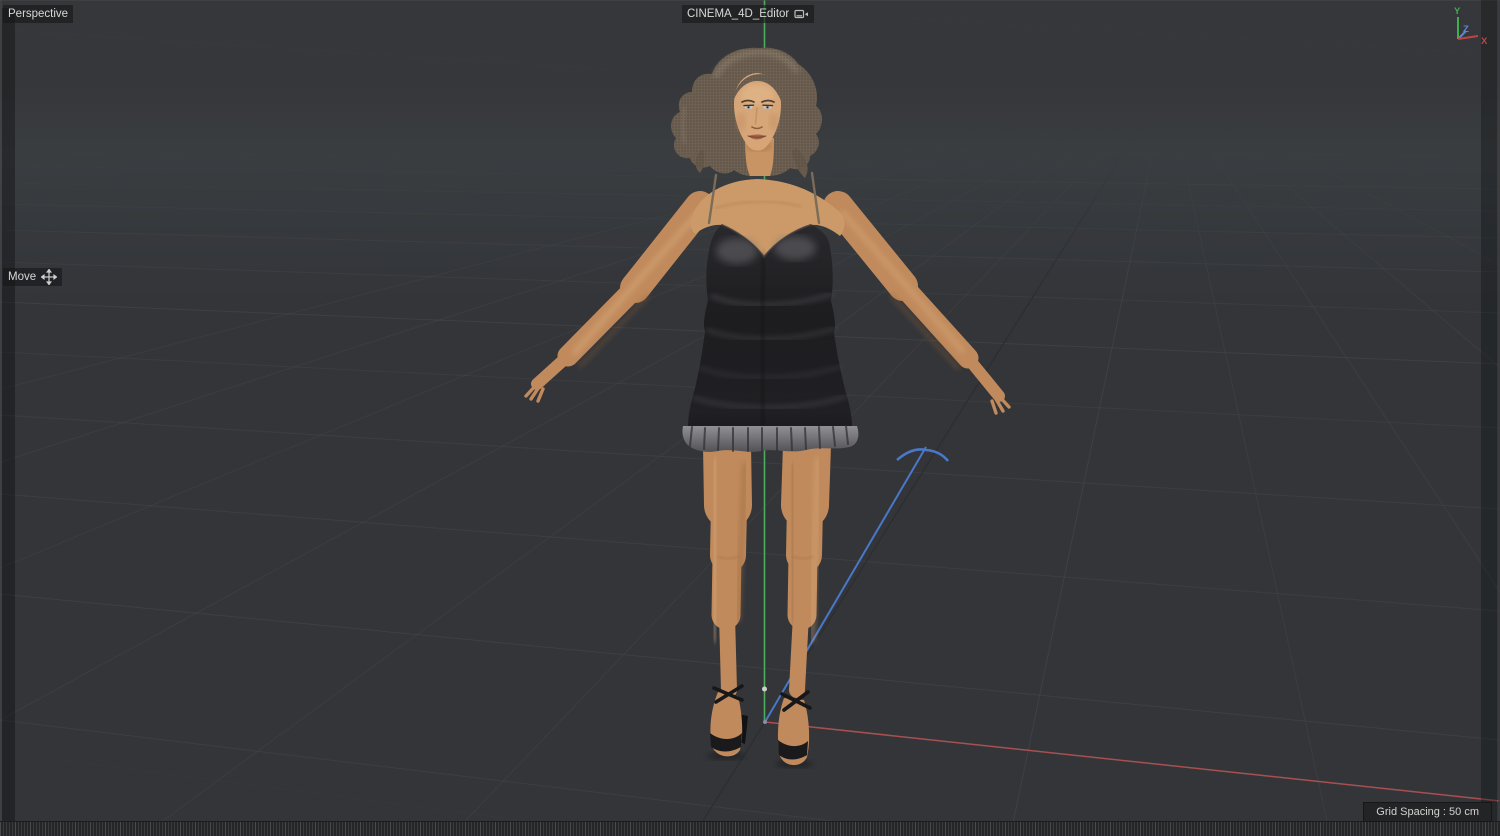 This screenshot has height=836, width=1500. I want to click on hud-view-label: Perspective, so click(38, 14).